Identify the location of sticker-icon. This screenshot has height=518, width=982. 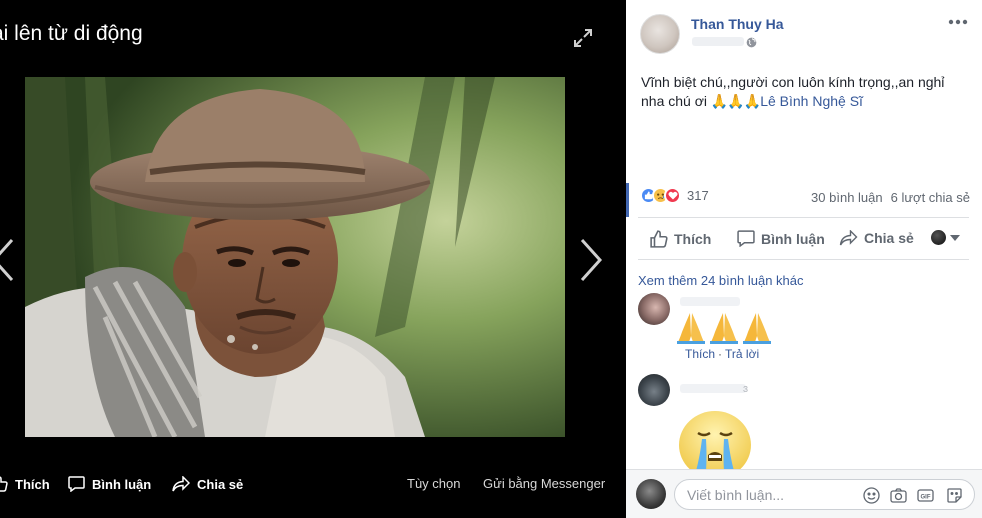
(954, 495).